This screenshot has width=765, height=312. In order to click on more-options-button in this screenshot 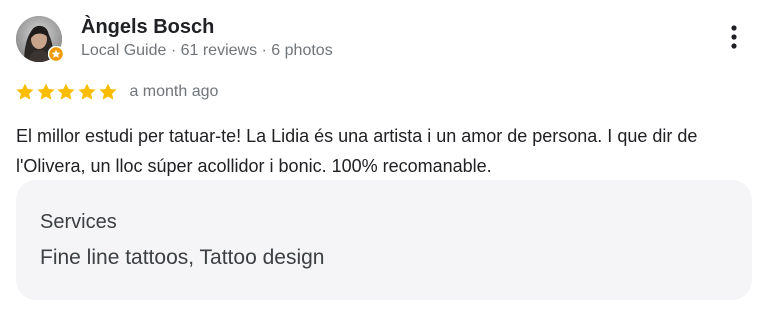, I will do `click(734, 39)`.